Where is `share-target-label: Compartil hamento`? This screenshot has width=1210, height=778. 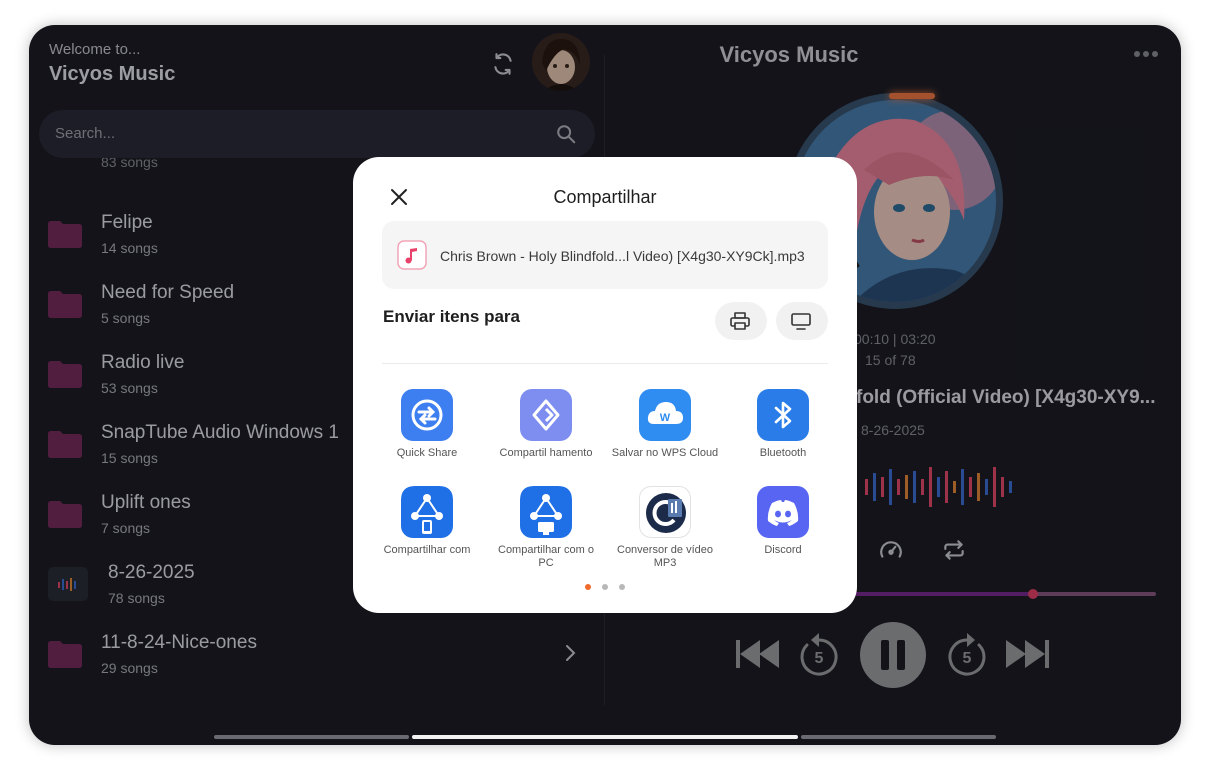
share-target-label: Compartil hamento is located at coordinates (546, 453).